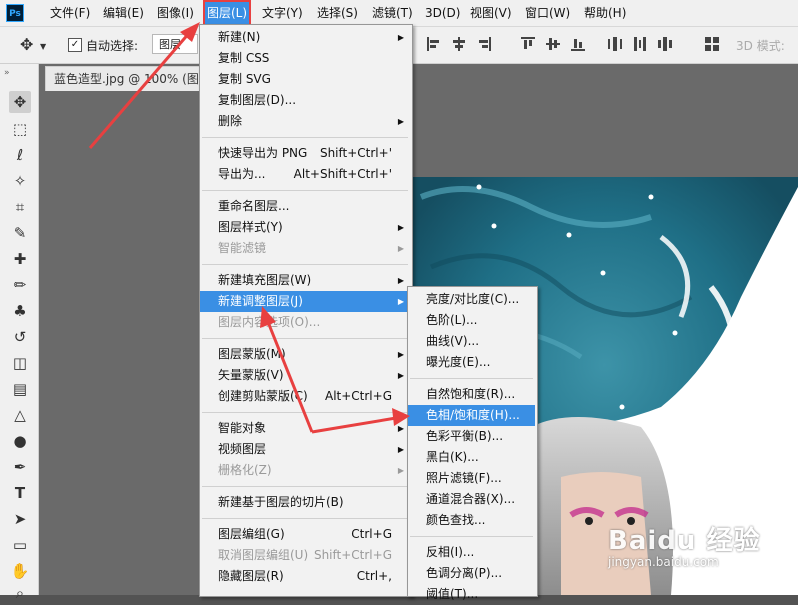 This screenshot has width=798, height=605. What do you see at coordinates (354, 425) in the screenshot?
I see `arrow-to-hue-saturation` at bounding box center [354, 425].